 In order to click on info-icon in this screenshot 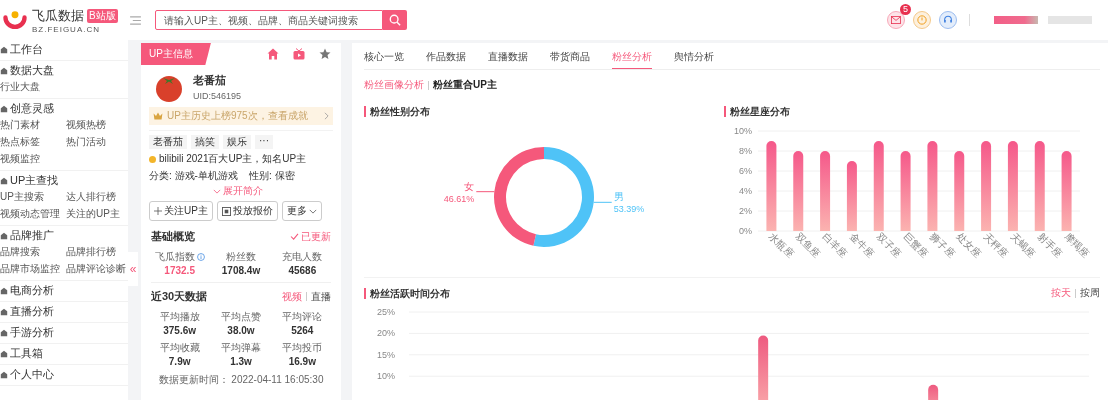, I will do `click(200, 257)`.